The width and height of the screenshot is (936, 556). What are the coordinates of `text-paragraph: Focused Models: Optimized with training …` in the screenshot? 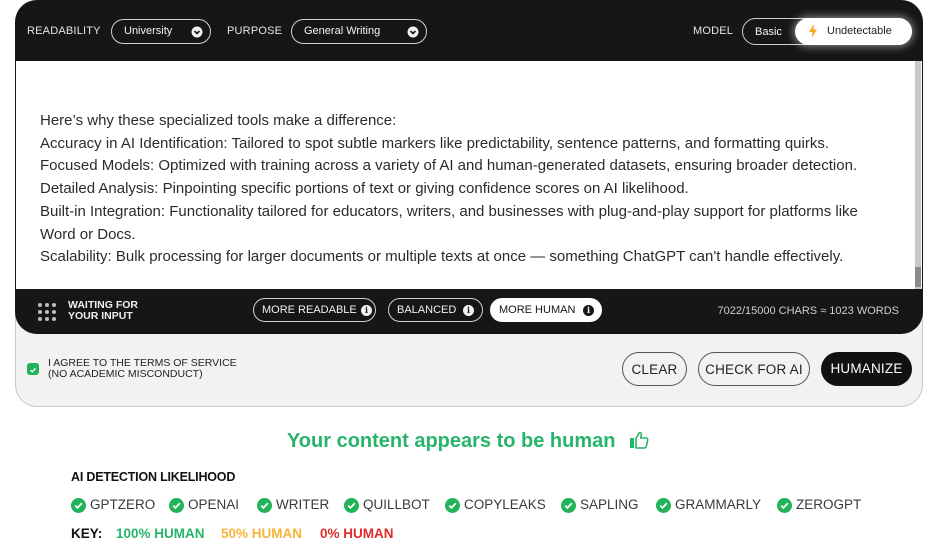 It's located at (449, 166).